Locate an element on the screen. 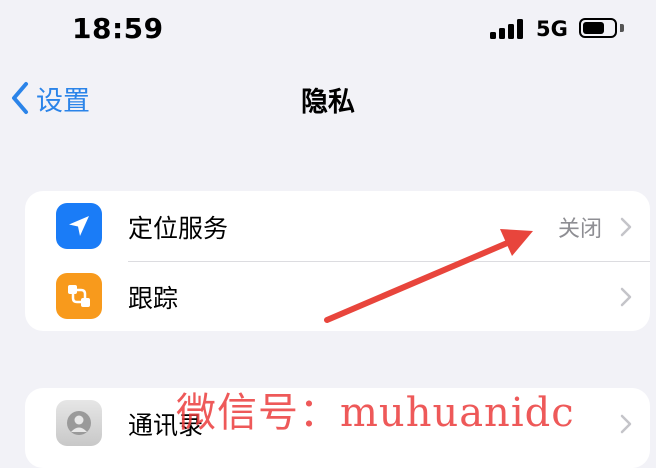 The height and width of the screenshot is (468, 656). cellular-signal-icon is located at coordinates (507, 29).